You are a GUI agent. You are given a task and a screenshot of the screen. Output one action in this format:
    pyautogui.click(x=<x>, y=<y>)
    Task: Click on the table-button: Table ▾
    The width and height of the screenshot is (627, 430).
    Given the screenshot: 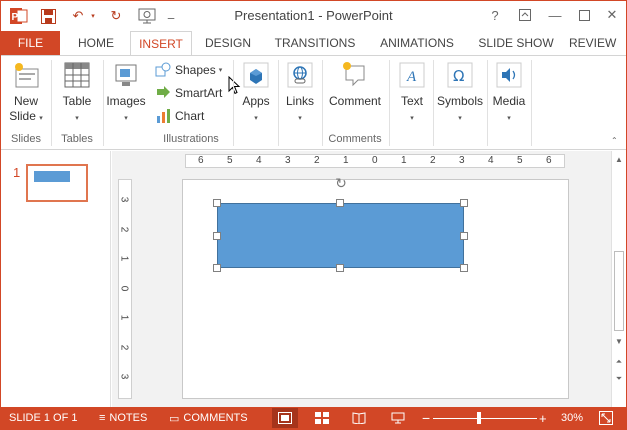 What is the action you would take?
    pyautogui.click(x=77, y=93)
    